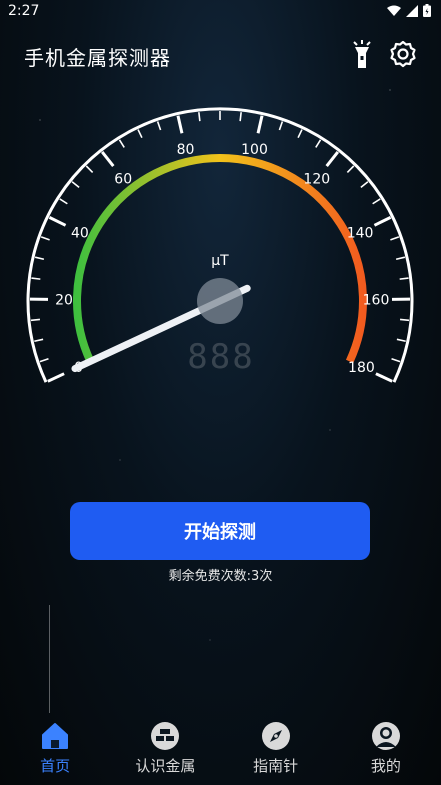 This screenshot has height=785, width=441. What do you see at coordinates (254, 150) in the screenshot?
I see `gauge-tick-label: 100` at bounding box center [254, 150].